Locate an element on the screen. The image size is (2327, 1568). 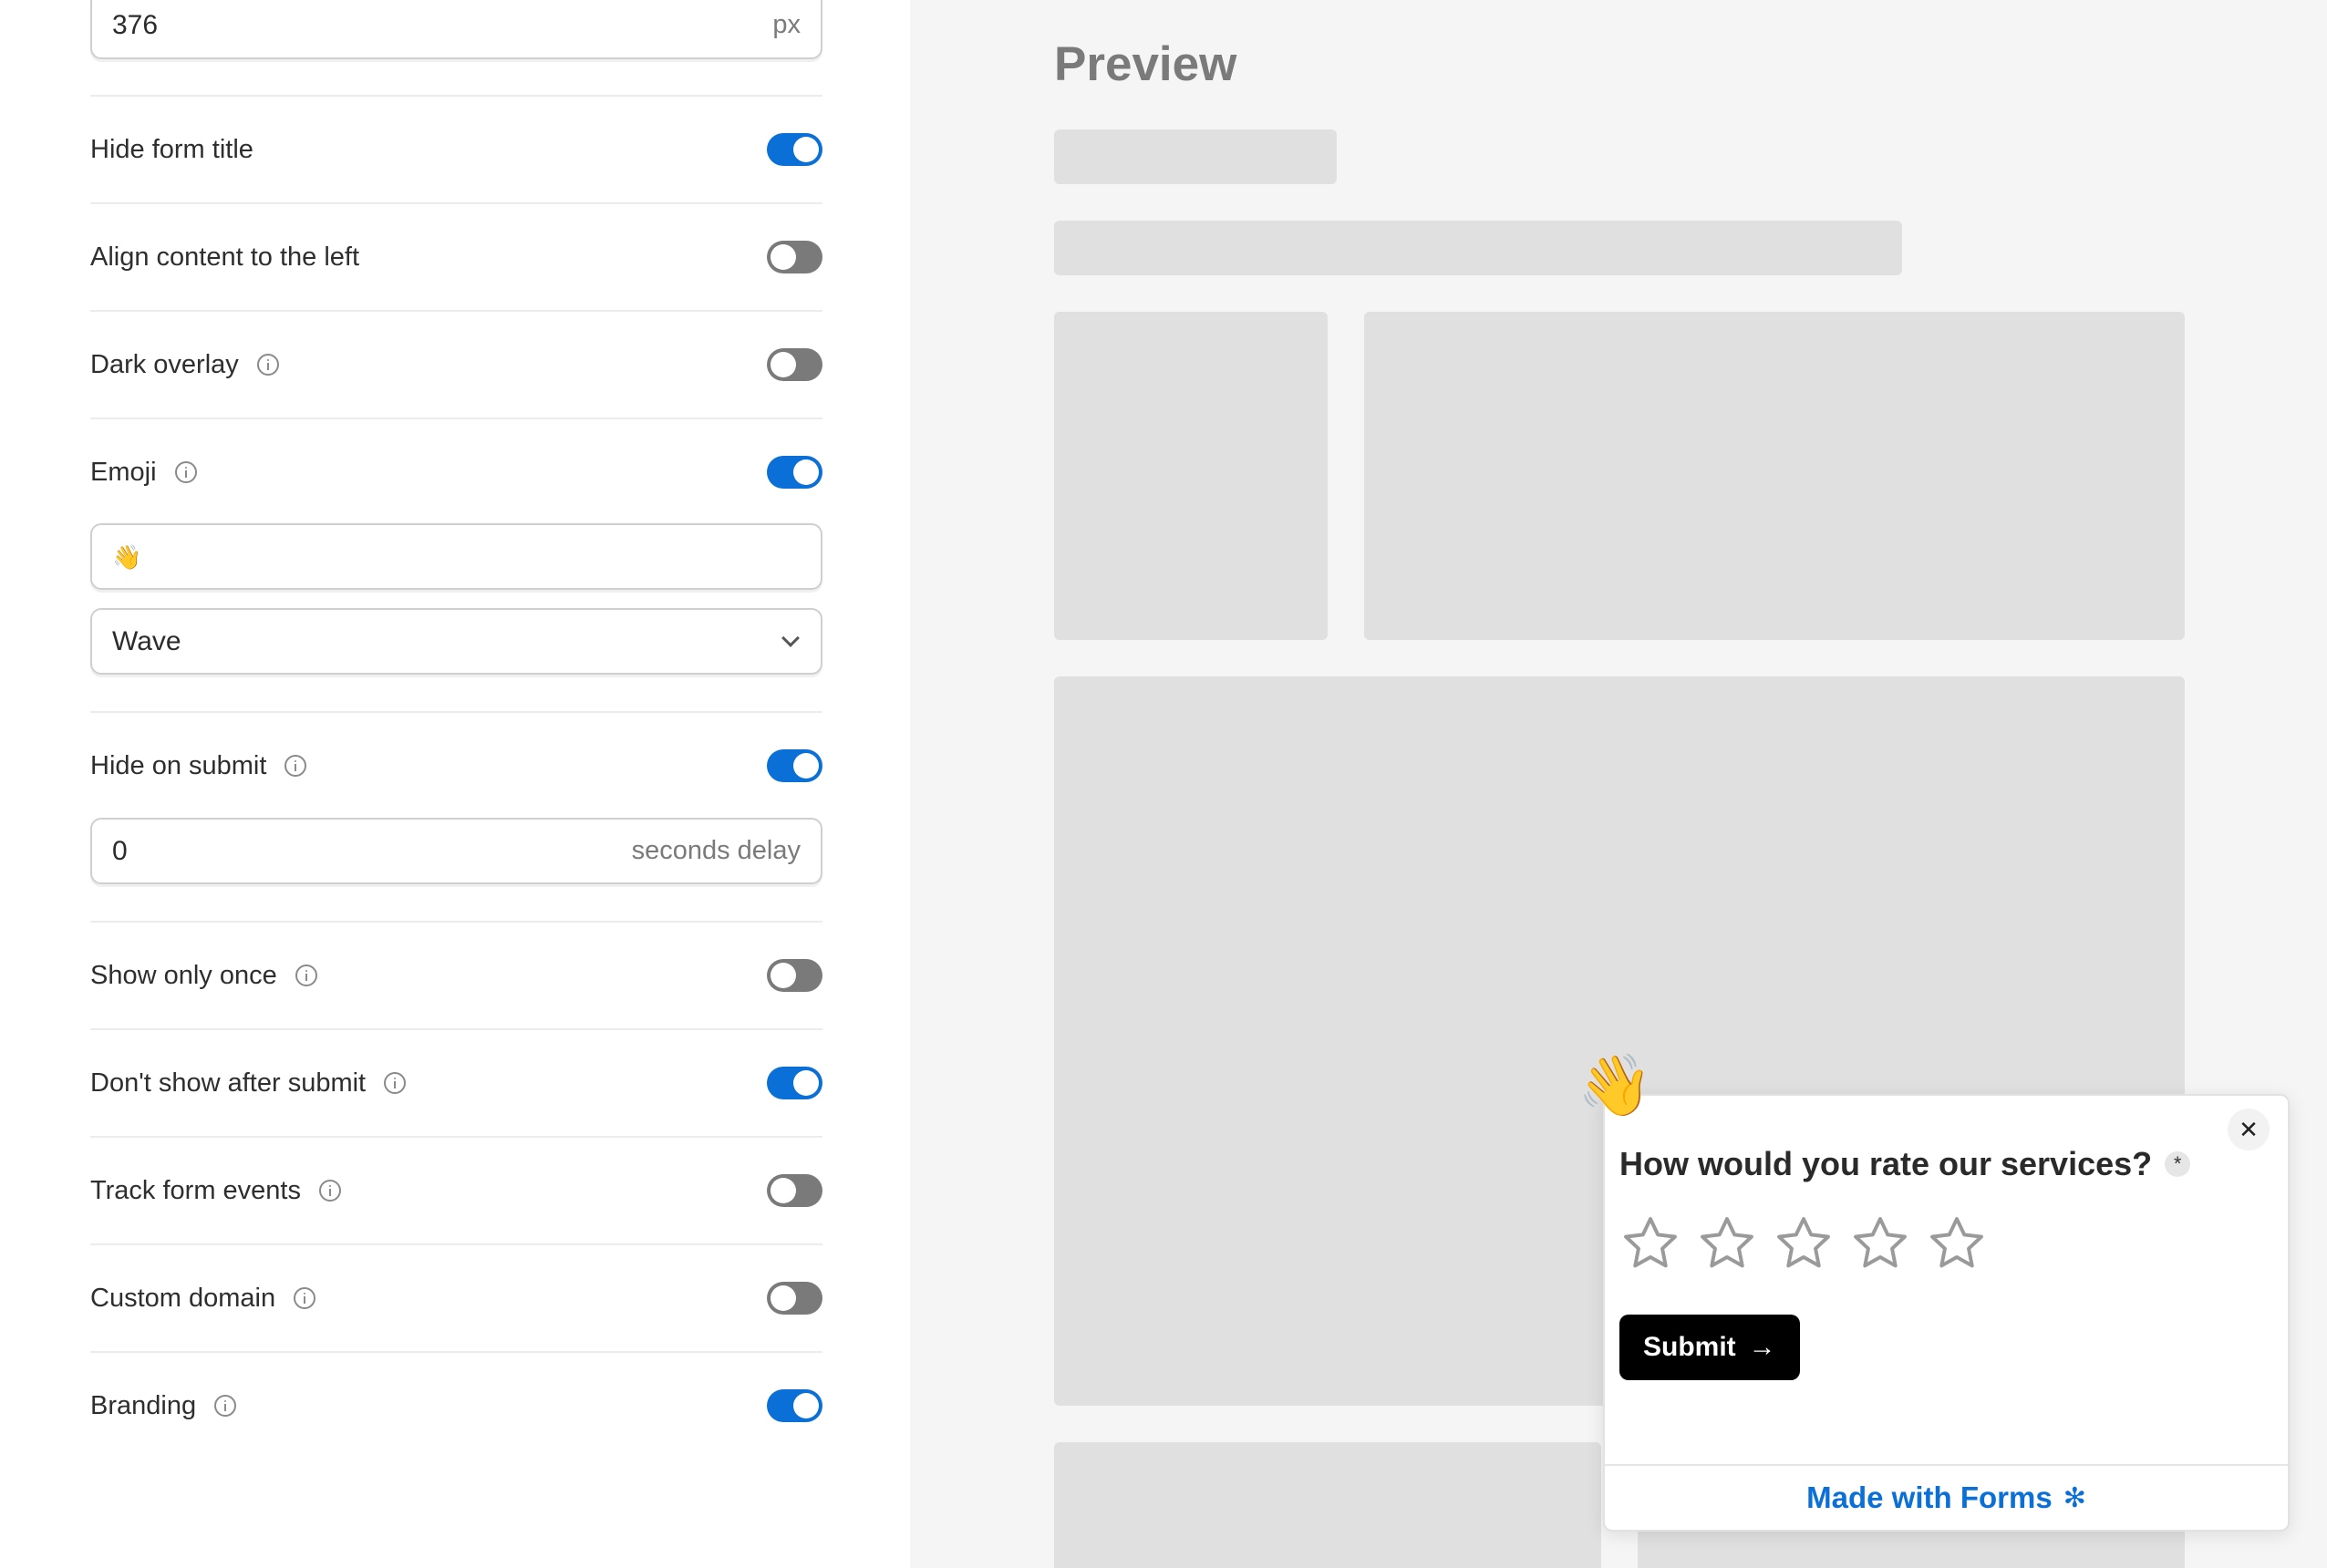
emoji-input: 👋 is located at coordinates (456, 556).